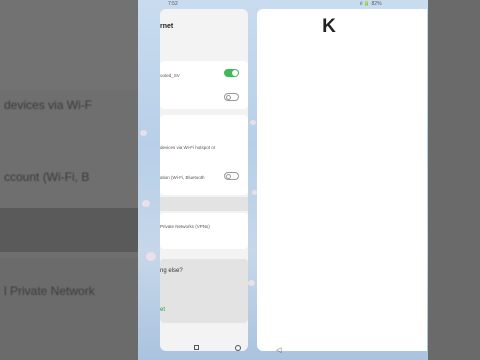  Describe the element at coordinates (204, 204) in the screenshot. I see `divider-band` at that location.